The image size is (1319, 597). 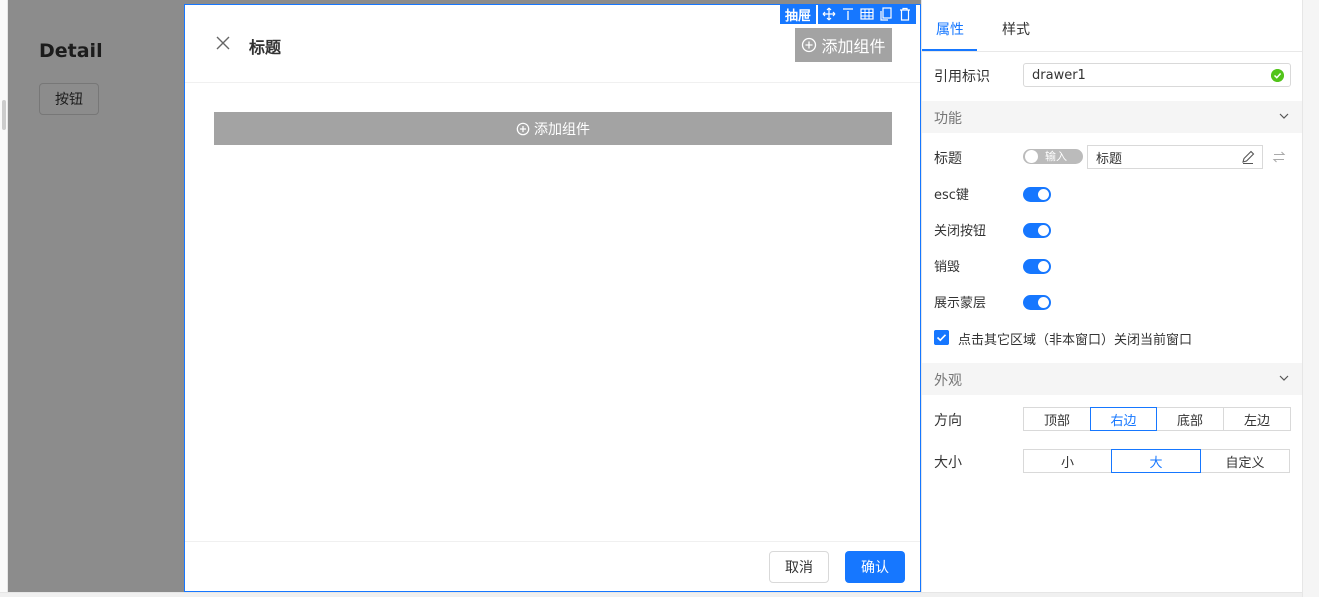 What do you see at coordinates (905, 14) in the screenshot?
I see `delete-icon` at bounding box center [905, 14].